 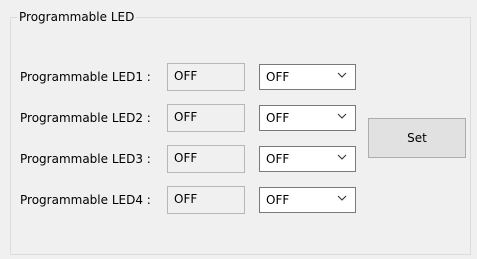 I want to click on set-button: Set, so click(x=417, y=138).